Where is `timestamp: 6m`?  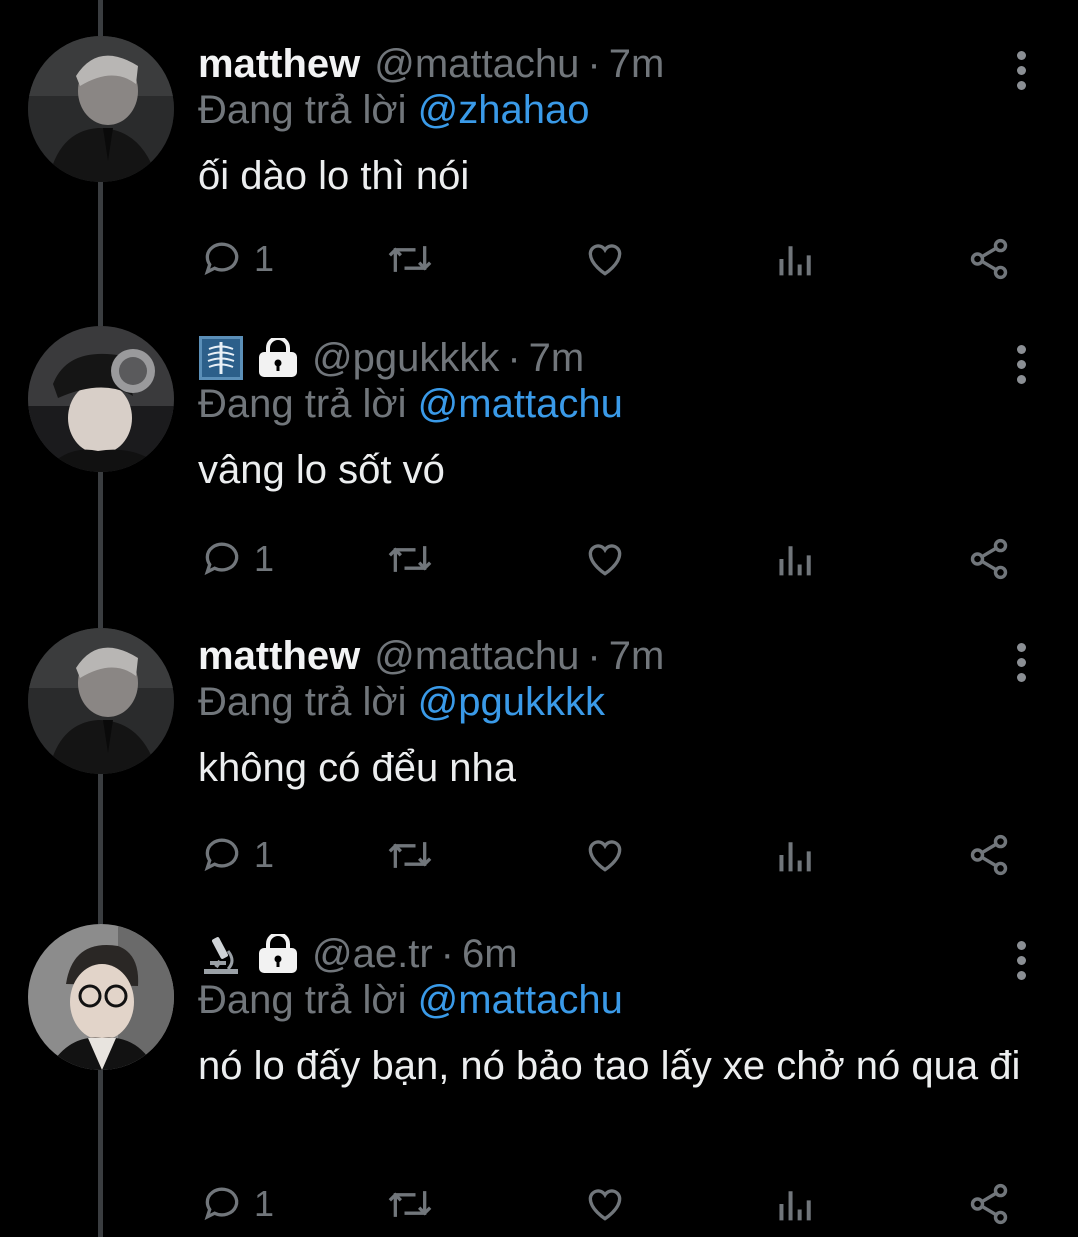
timestamp: 6m is located at coordinates (490, 954).